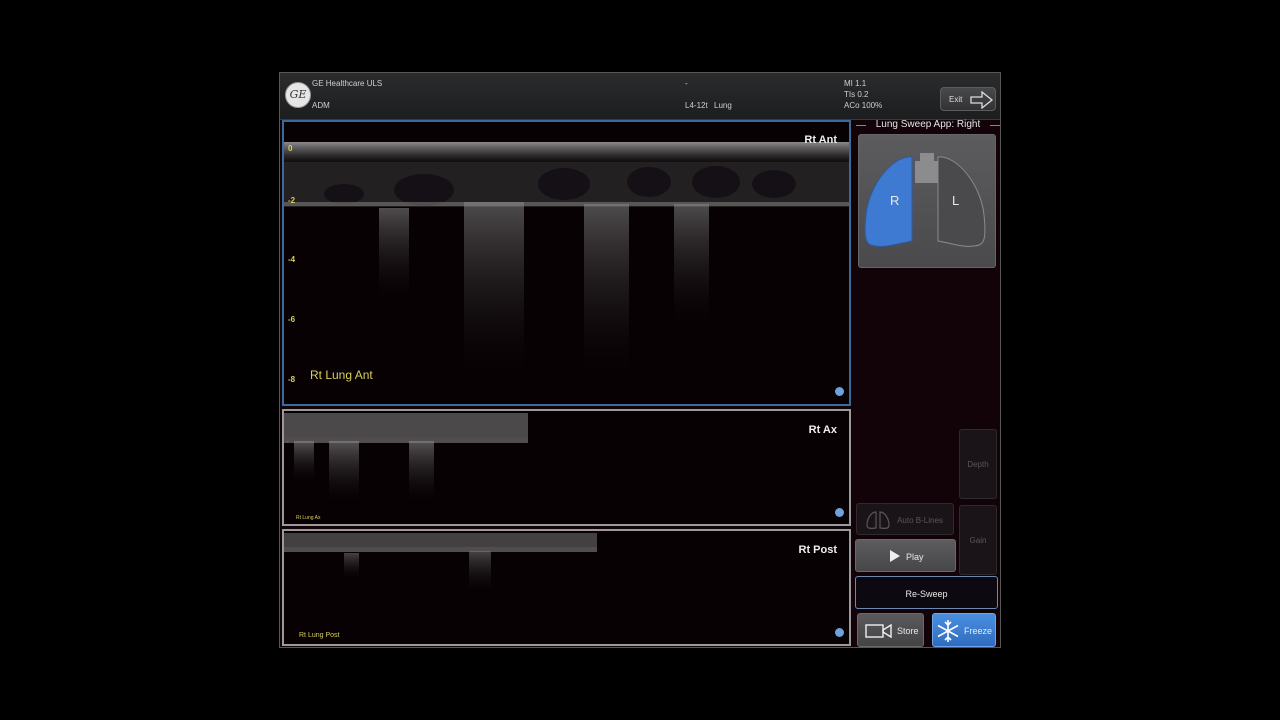 This screenshot has height=720, width=1280. Describe the element at coordinates (856, 94) in the screenshot. I see `tis-readout: TIs 0.2` at that location.